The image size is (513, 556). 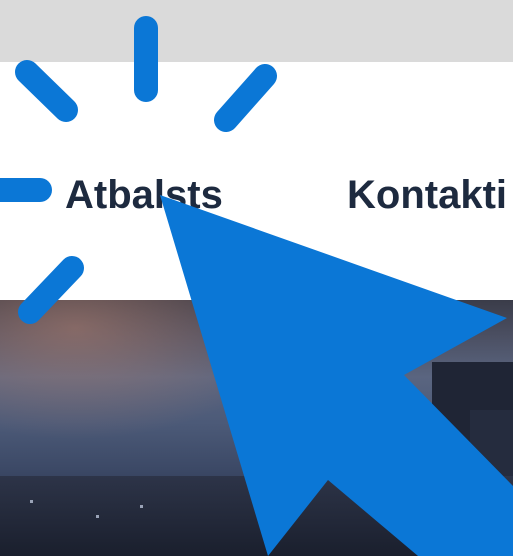 I want to click on nav-item-kontakti: Kontakti, so click(x=427, y=195).